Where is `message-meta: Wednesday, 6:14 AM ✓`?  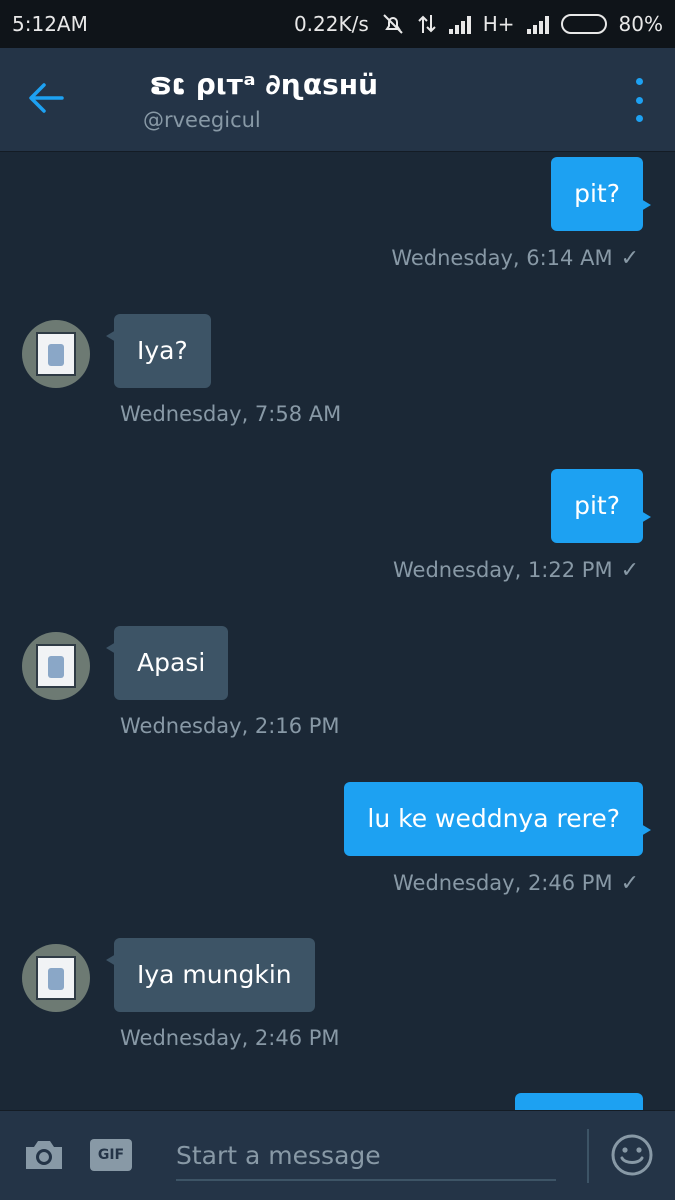
message-meta: Wednesday, 6:14 AM ✓ is located at coordinates (515, 258).